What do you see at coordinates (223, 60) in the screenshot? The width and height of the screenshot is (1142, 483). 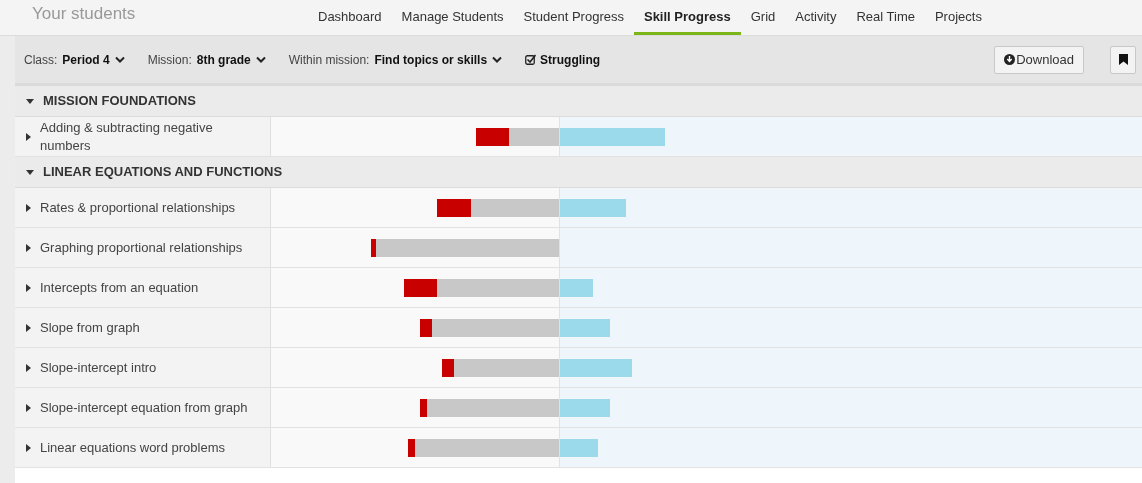 I see `filter-value: 8th grade` at bounding box center [223, 60].